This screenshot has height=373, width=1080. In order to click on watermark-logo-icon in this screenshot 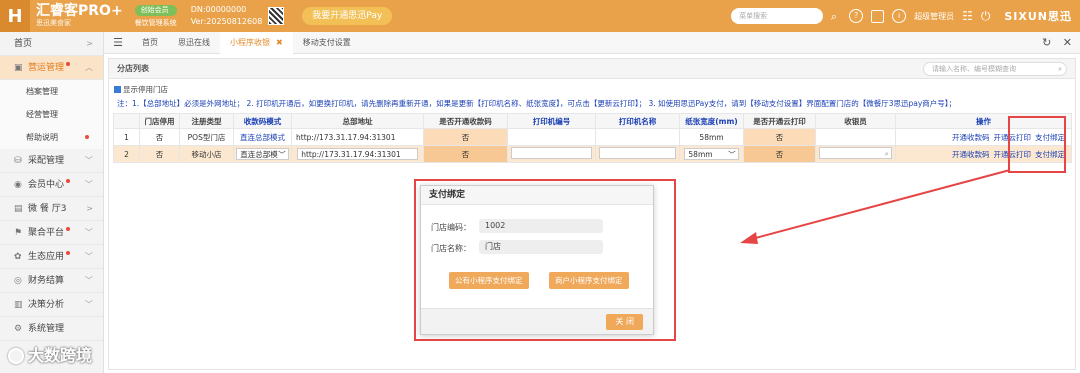, I will do `click(16, 356)`.